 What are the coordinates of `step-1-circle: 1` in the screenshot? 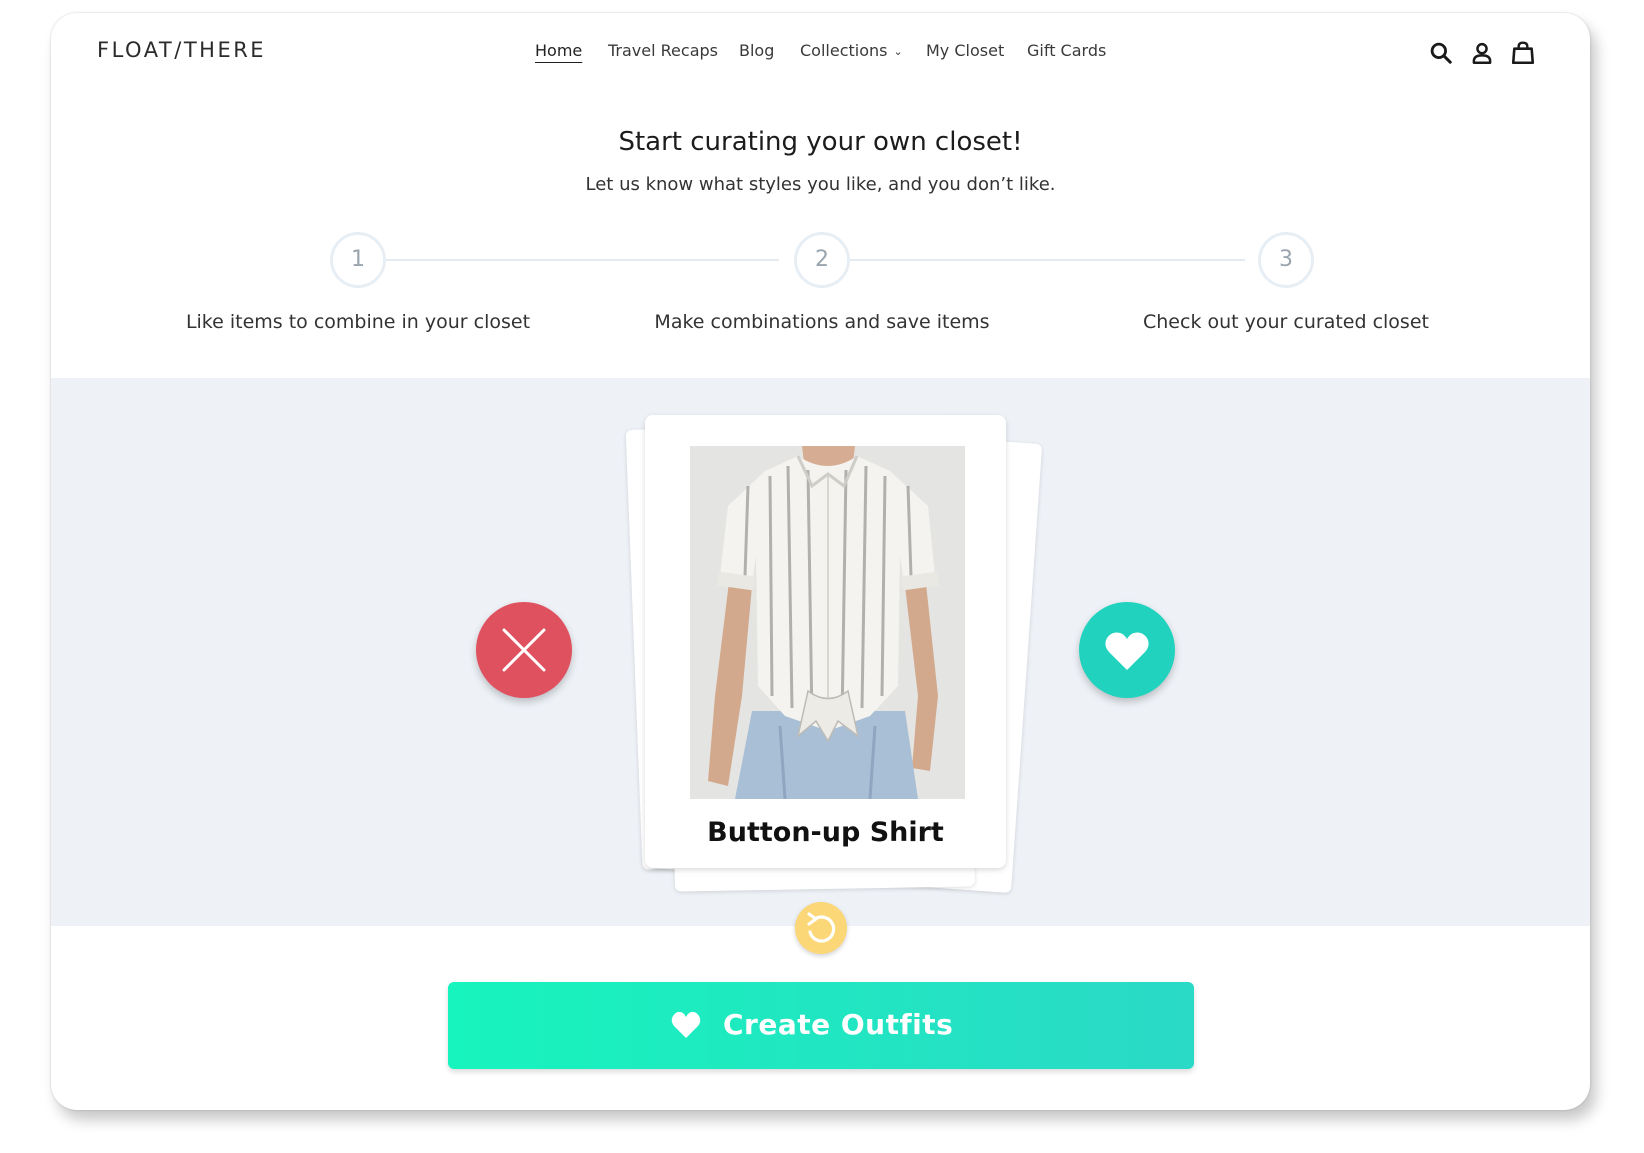 It's located at (358, 260).